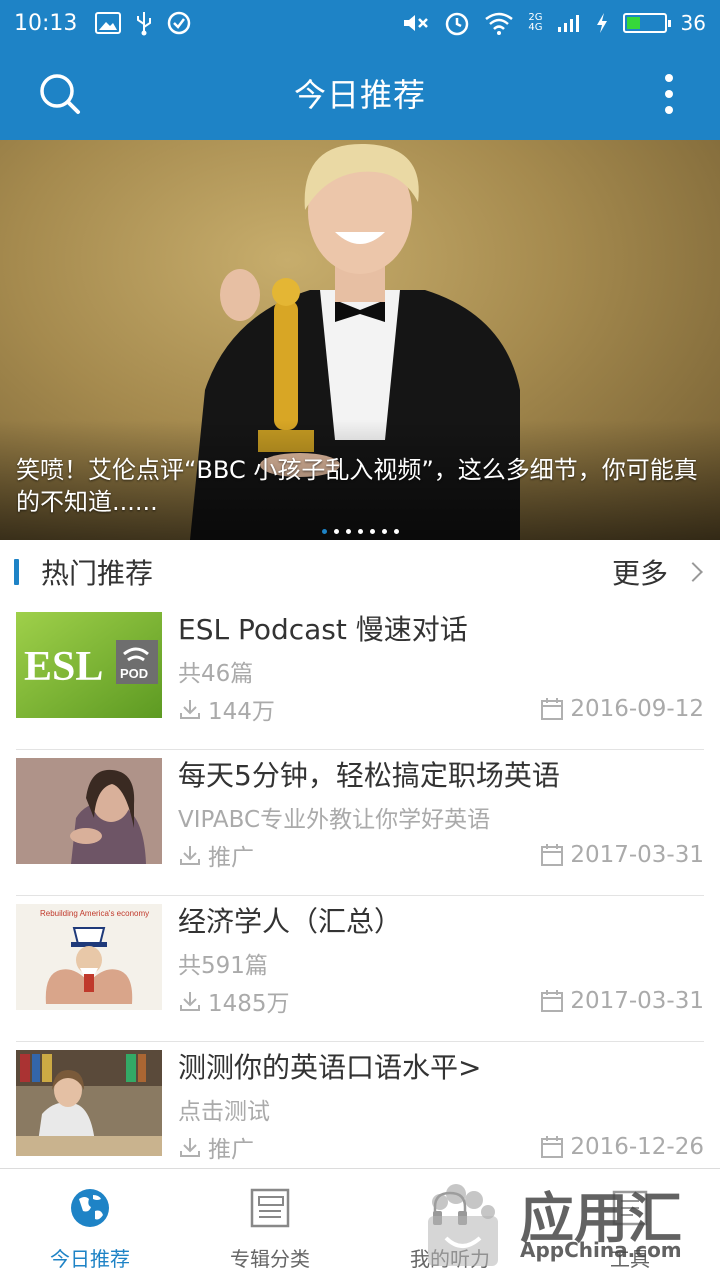 The height and width of the screenshot is (1280, 720). What do you see at coordinates (224, 1112) in the screenshot?
I see `item-subtitle: 点击测试` at bounding box center [224, 1112].